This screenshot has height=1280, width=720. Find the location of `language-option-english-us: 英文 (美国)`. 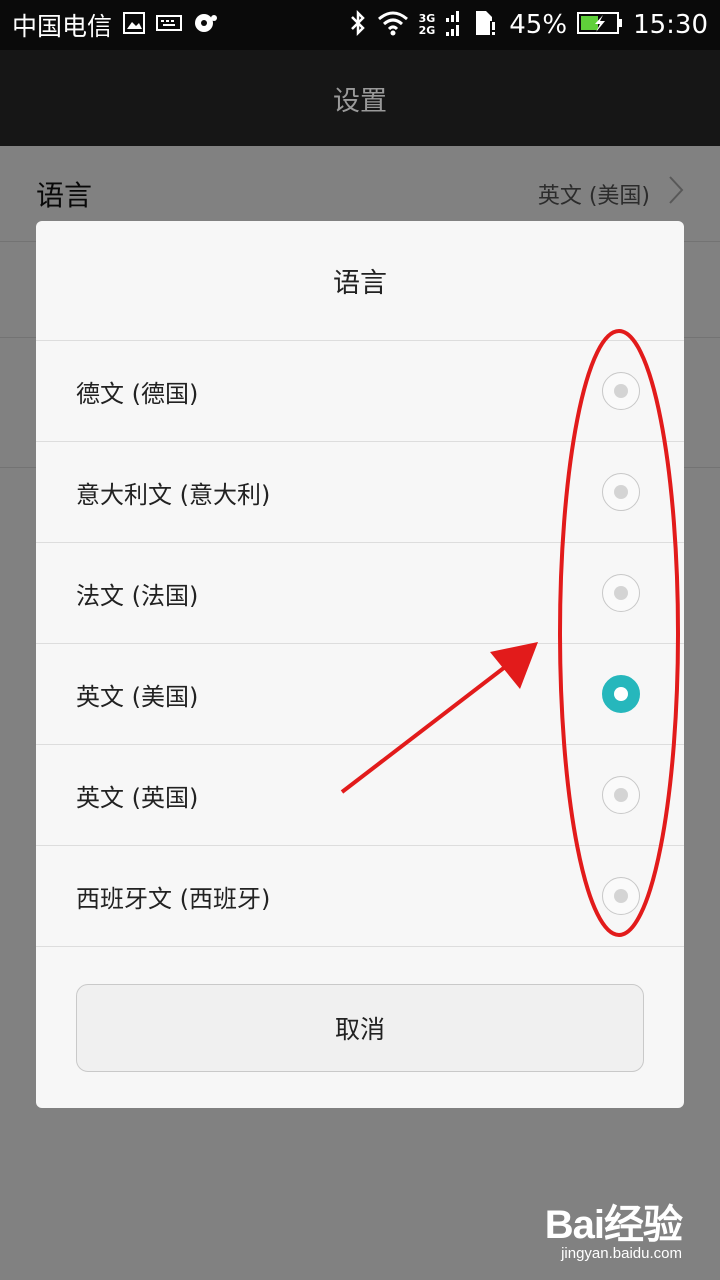

language-option-english-us: 英文 (美国) is located at coordinates (360, 694).